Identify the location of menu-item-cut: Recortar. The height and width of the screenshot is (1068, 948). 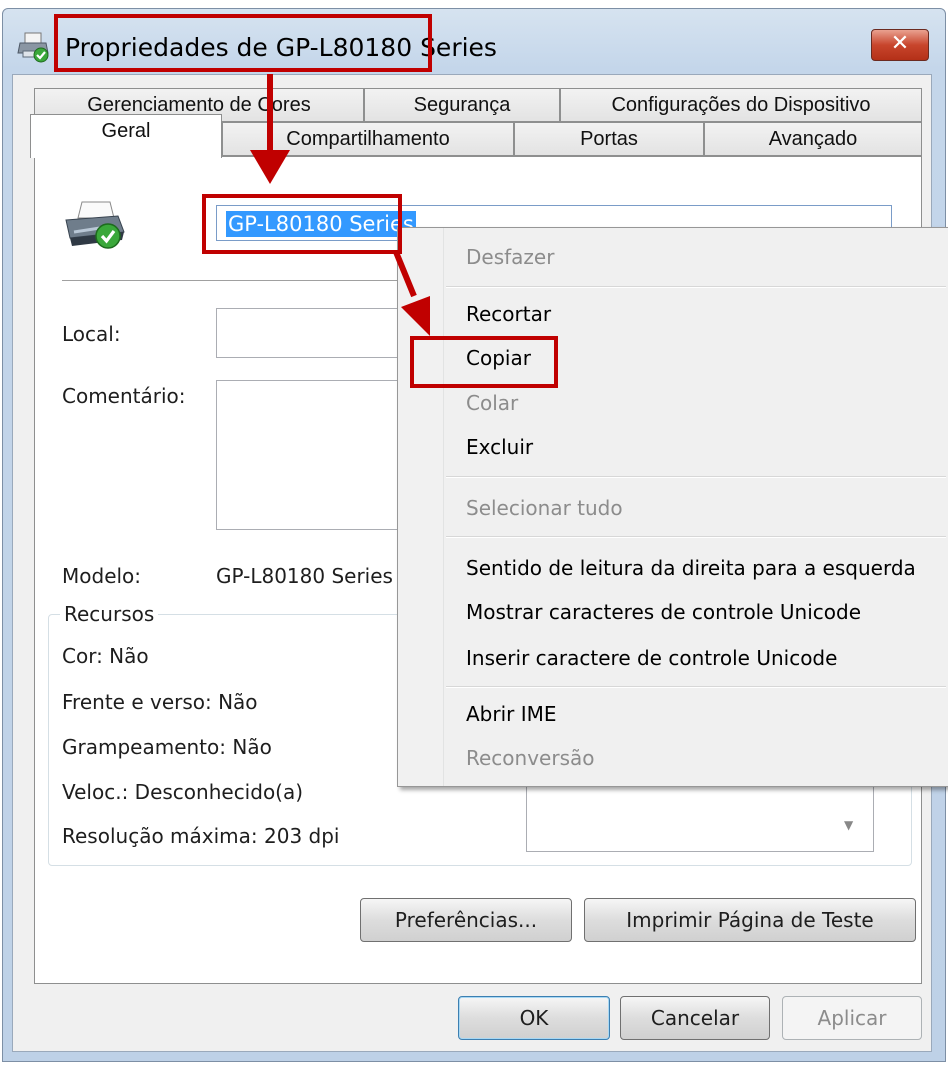
(508, 314).